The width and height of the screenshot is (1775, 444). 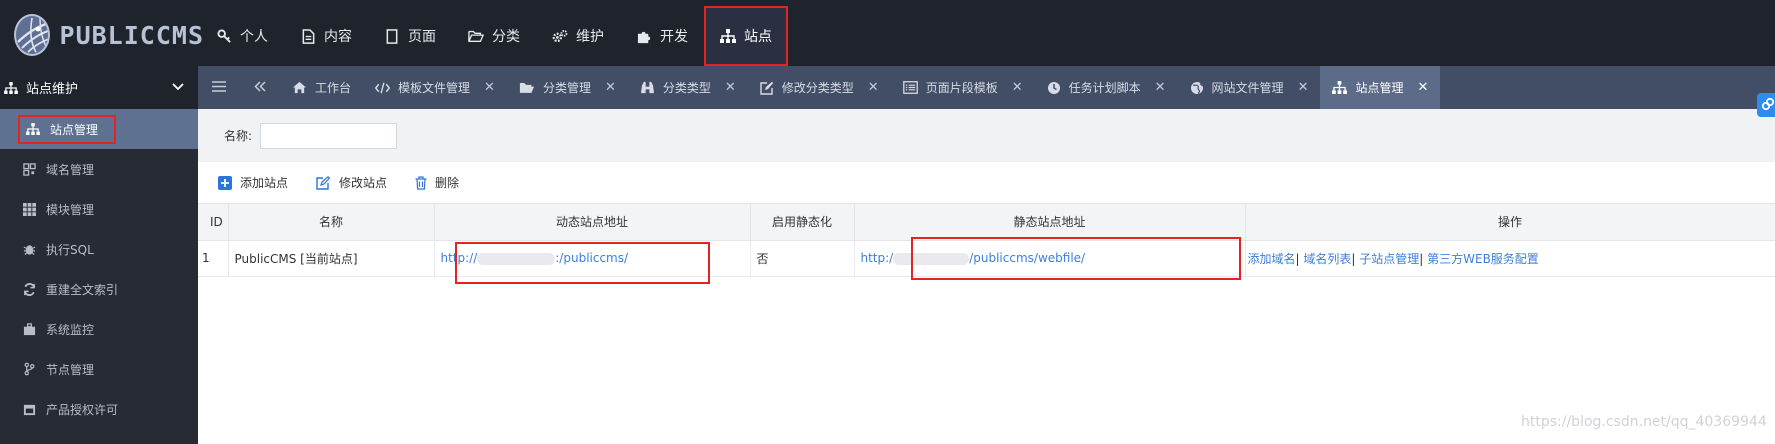 I want to click on toolbar: 添加站点 修改站点 删除, so click(x=986, y=183).